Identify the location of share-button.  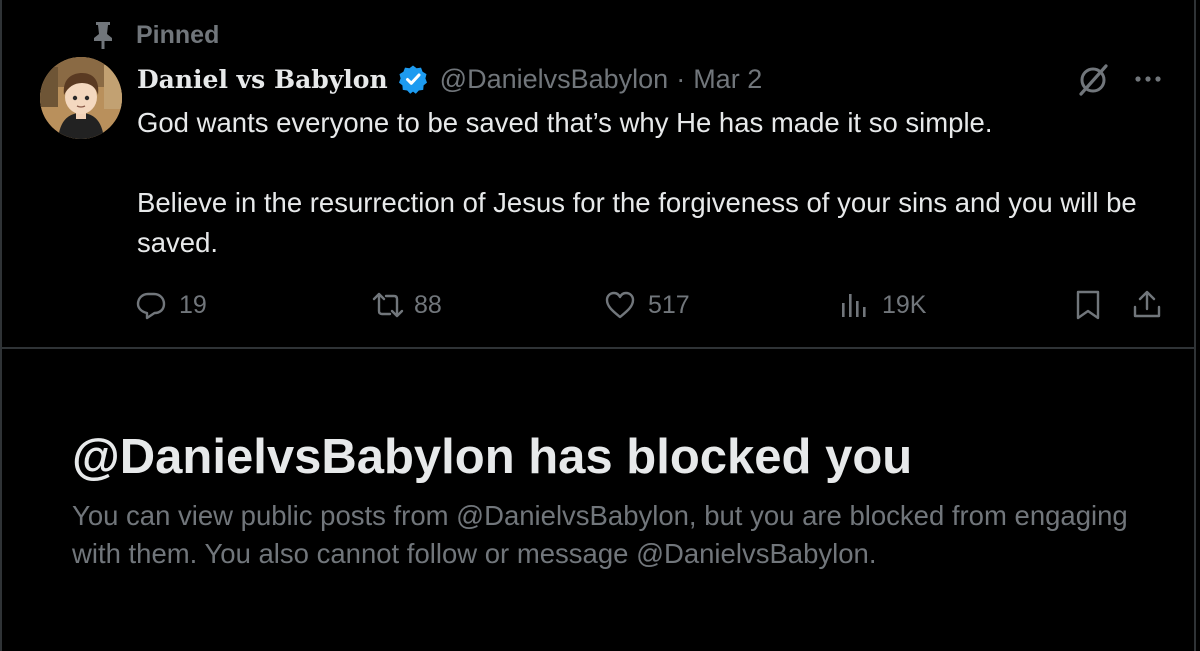
(1153, 305).